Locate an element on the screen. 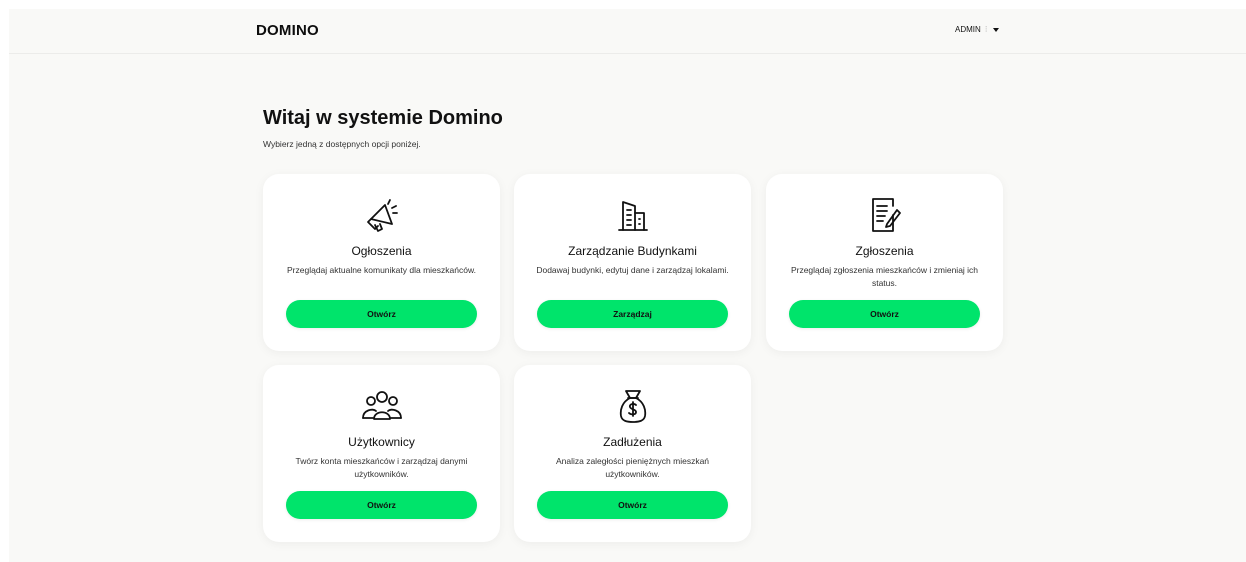 The image size is (1246, 562). card-title: Zarządzanie Budynkami is located at coordinates (632, 251).